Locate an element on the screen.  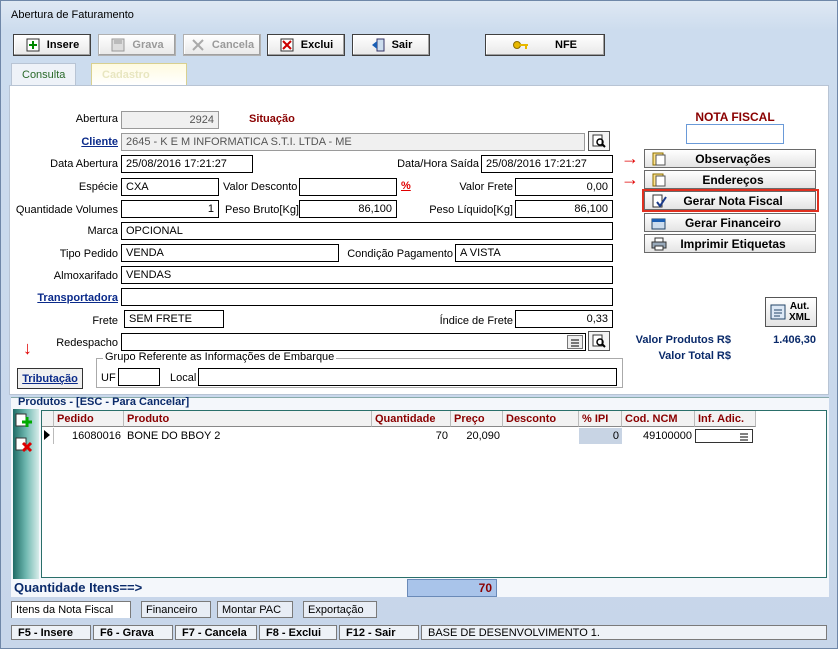
marca-label: Marca is located at coordinates (102, 231).